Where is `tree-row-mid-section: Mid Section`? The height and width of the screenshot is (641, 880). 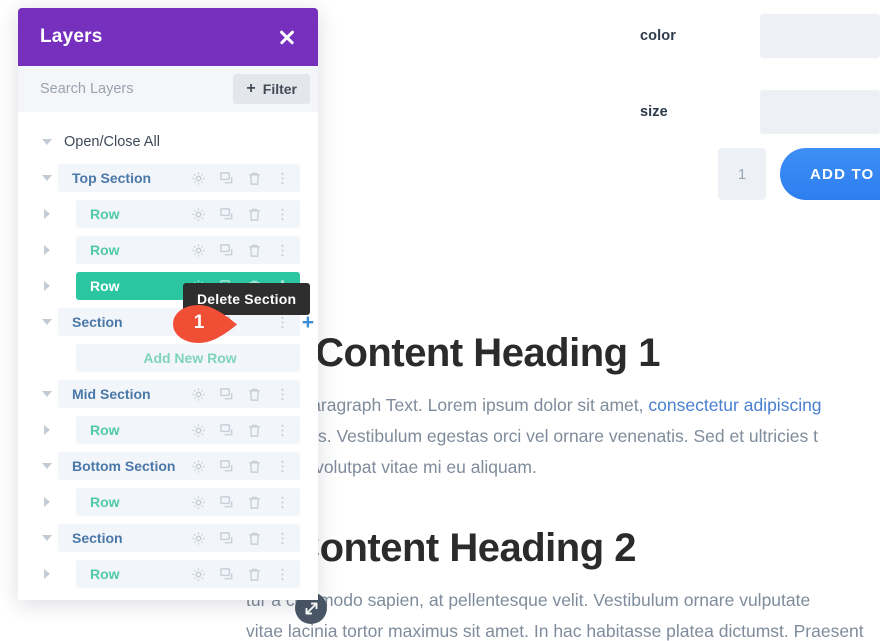
tree-row-mid-section: Mid Section is located at coordinates (168, 394).